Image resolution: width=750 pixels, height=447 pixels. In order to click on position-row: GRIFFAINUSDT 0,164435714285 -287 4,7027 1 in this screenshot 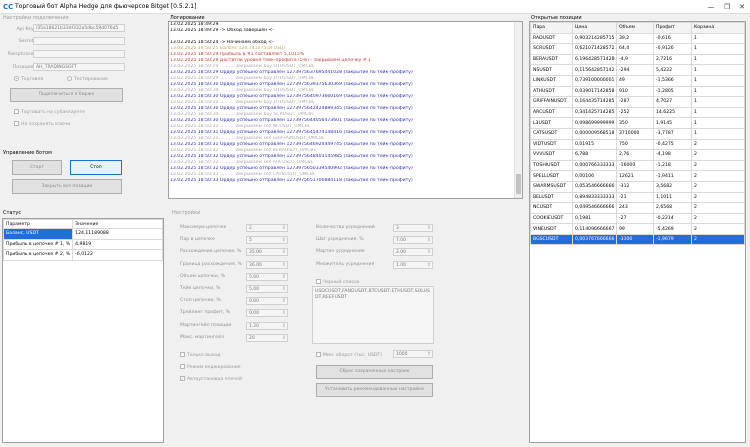, I will do `click(637, 102)`.